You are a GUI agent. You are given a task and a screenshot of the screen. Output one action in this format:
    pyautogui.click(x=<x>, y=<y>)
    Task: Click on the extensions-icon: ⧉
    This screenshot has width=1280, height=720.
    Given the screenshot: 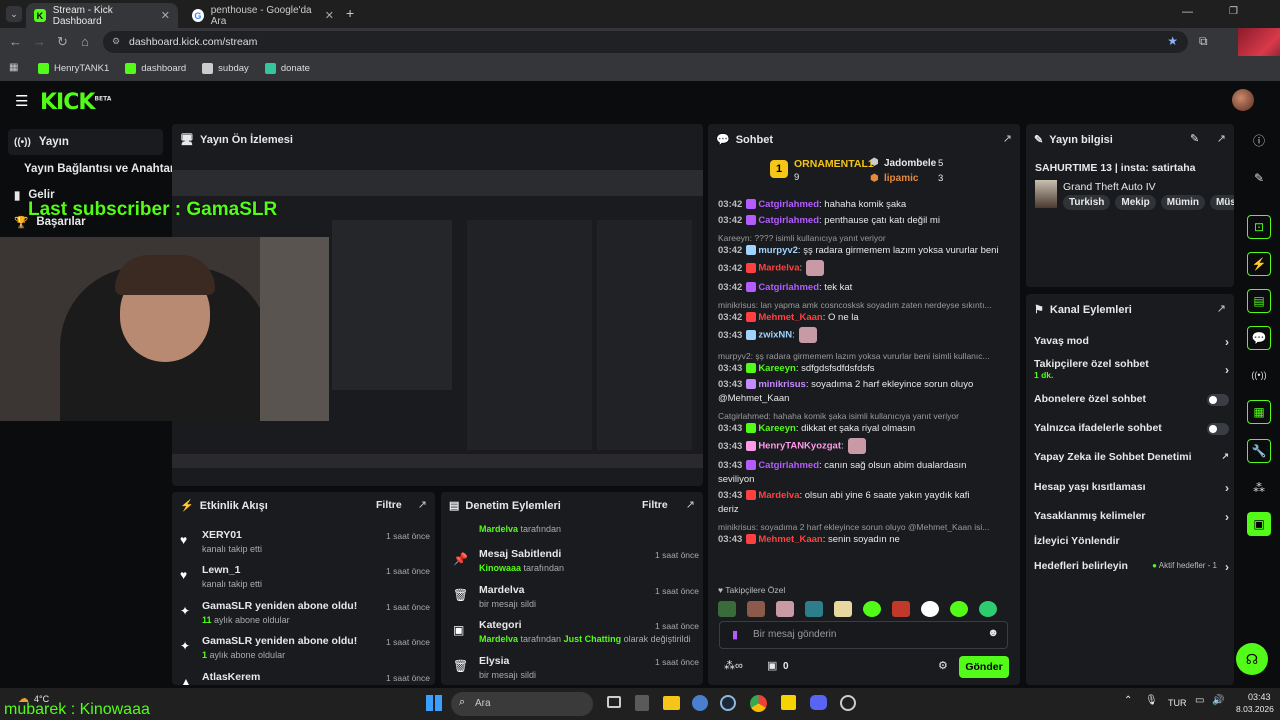 What is the action you would take?
    pyautogui.click(x=1203, y=41)
    